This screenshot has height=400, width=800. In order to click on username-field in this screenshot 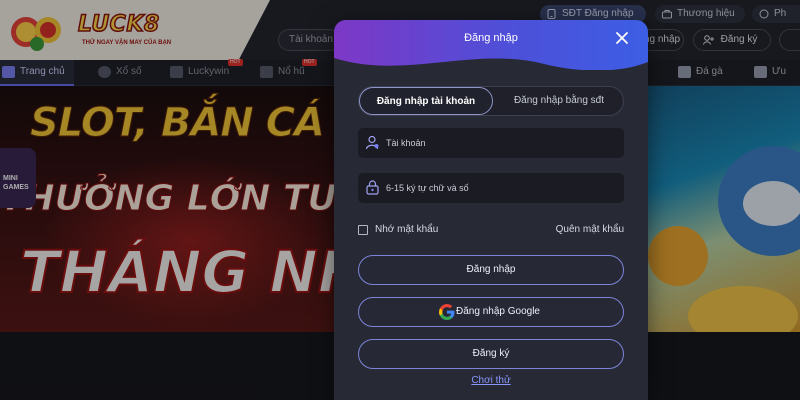, I will do `click(491, 143)`.